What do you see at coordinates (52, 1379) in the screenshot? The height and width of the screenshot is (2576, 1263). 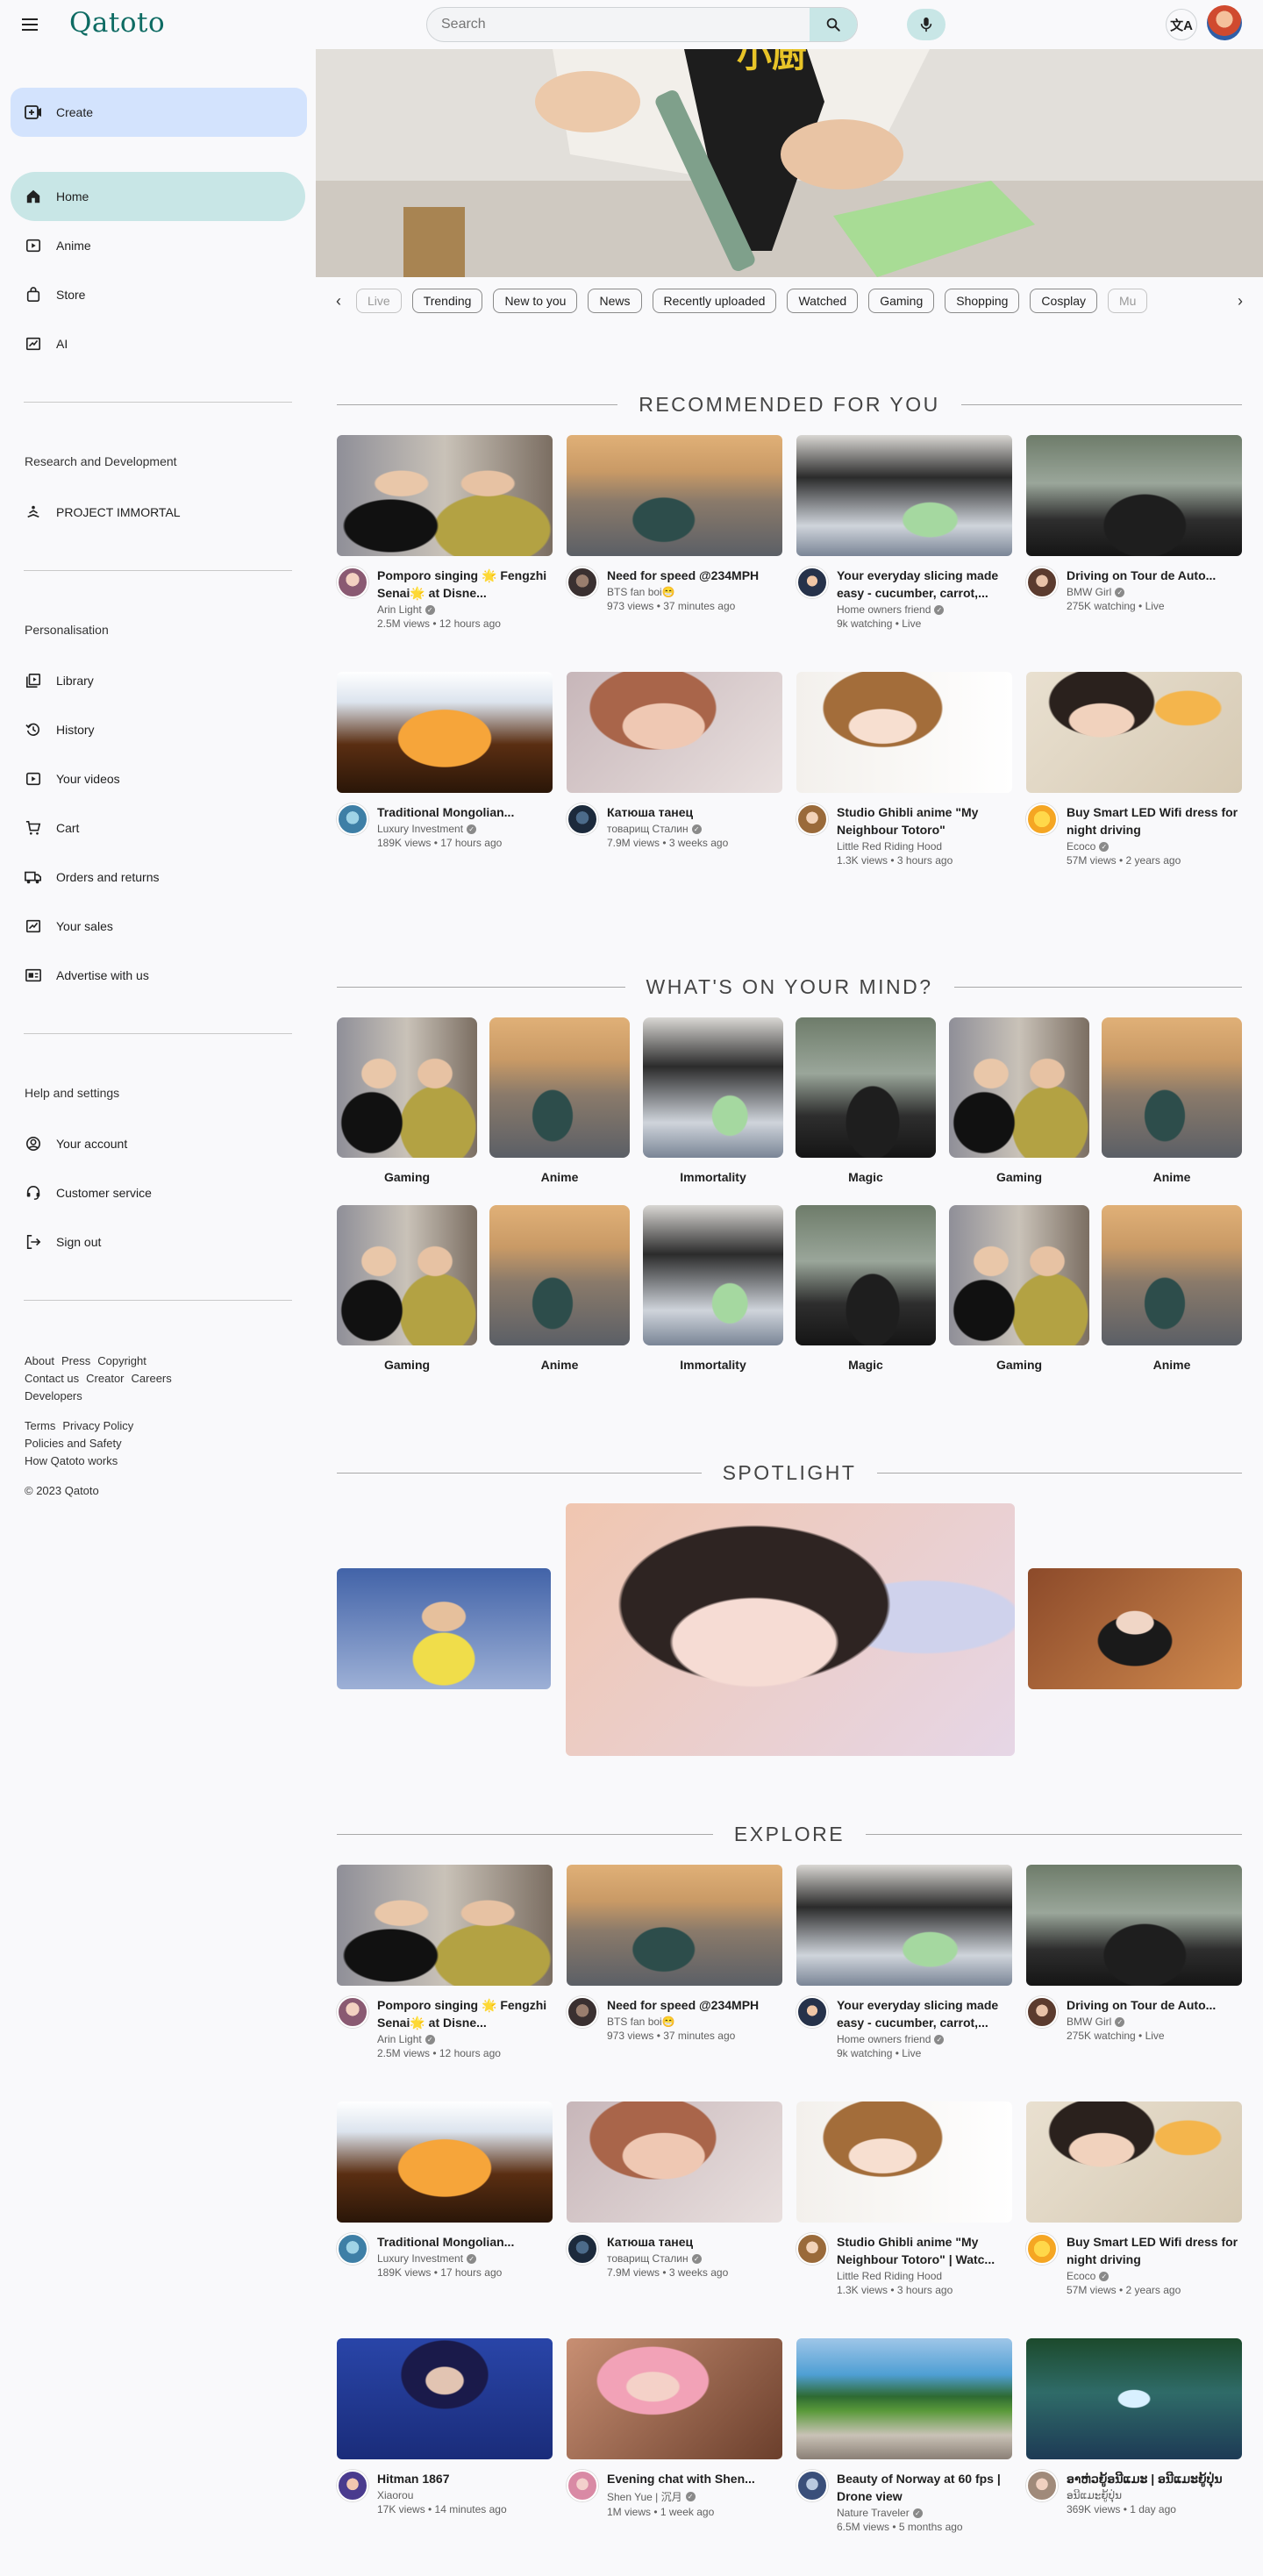 I see `footer-link-contact-us: Contact us` at bounding box center [52, 1379].